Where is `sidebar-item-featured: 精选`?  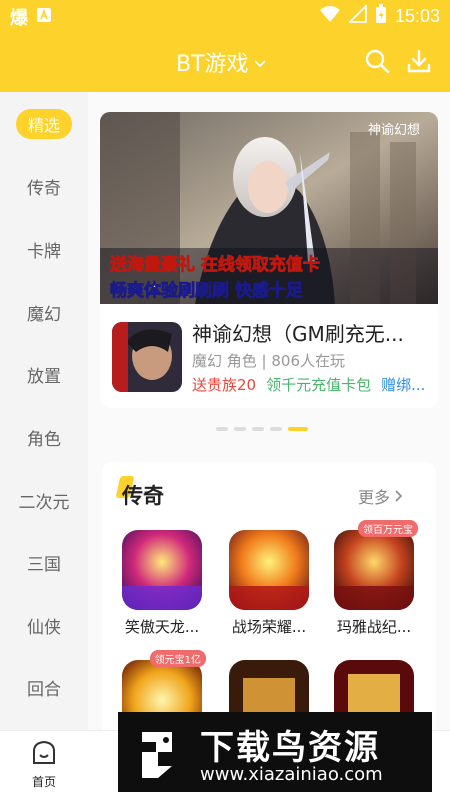
sidebar-item-featured: 精选 is located at coordinates (44, 124).